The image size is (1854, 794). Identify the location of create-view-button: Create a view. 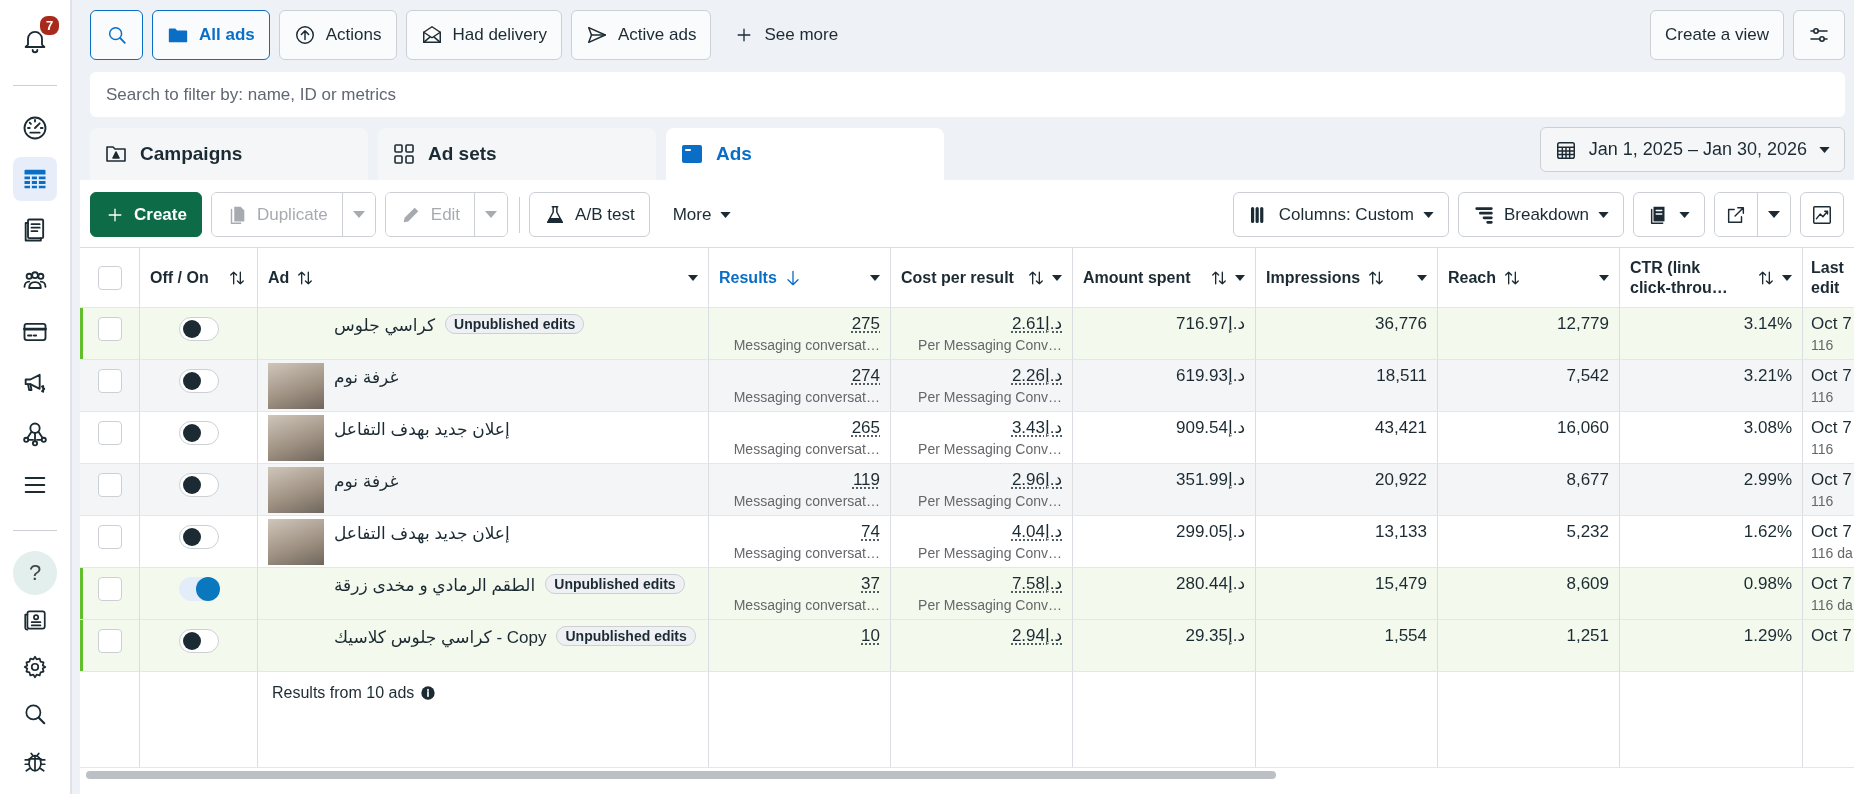
(1717, 35).